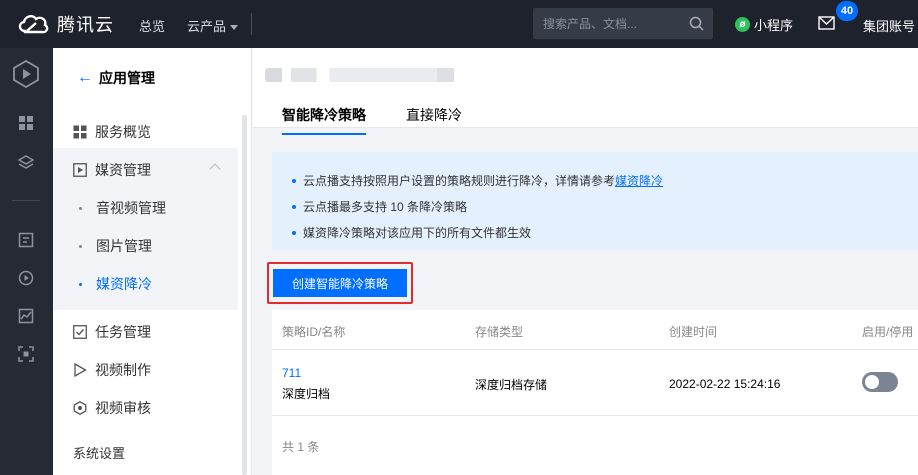  What do you see at coordinates (123, 170) in the screenshot?
I see `sidebar-item-label: 媒资管理` at bounding box center [123, 170].